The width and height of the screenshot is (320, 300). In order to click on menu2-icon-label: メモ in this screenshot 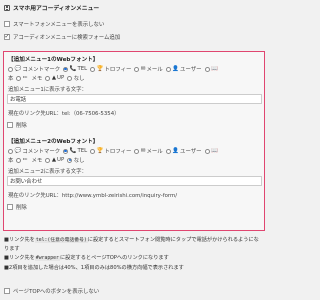, I will do `click(37, 161)`.